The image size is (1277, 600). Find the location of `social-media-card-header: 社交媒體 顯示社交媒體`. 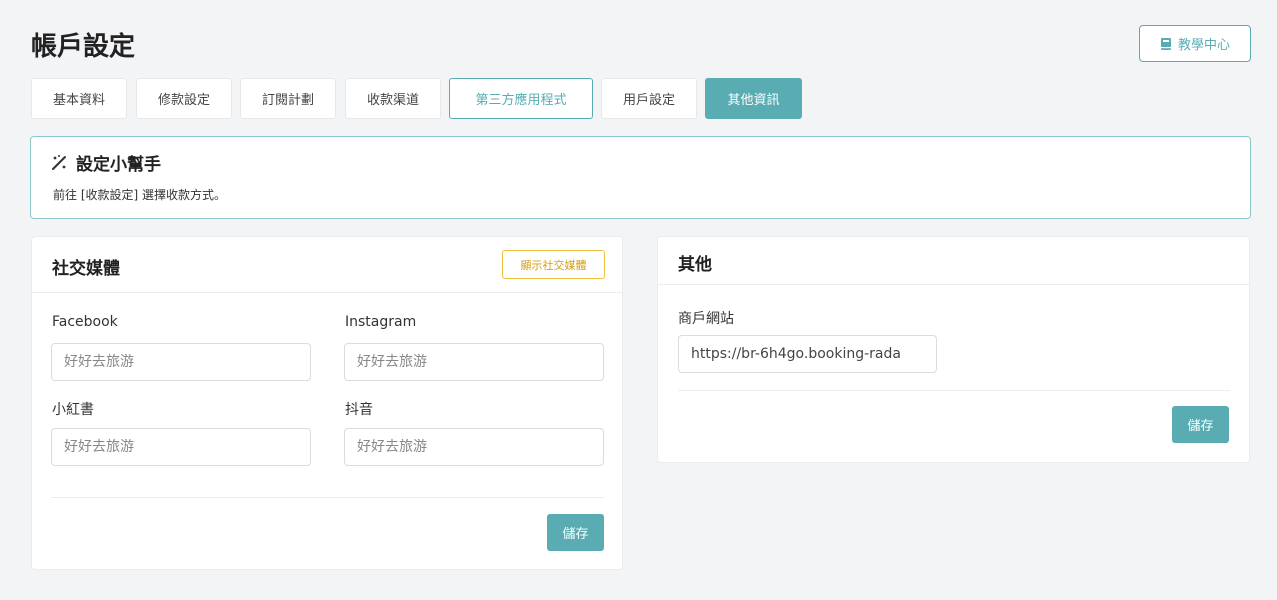

social-media-card-header: 社交媒體 顯示社交媒體 is located at coordinates (327, 265).